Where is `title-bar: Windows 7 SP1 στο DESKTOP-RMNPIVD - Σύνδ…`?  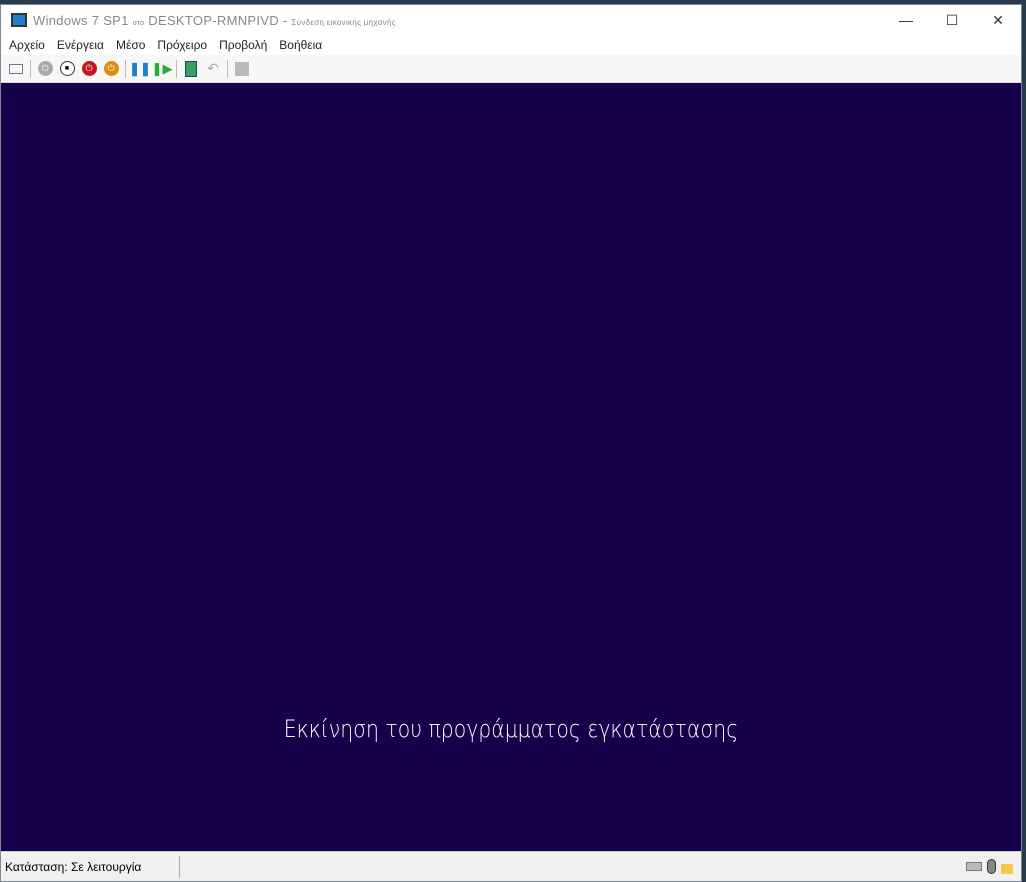 title-bar: Windows 7 SP1 στο DESKTOP-RMNPIVD - Σύνδ… is located at coordinates (511, 20).